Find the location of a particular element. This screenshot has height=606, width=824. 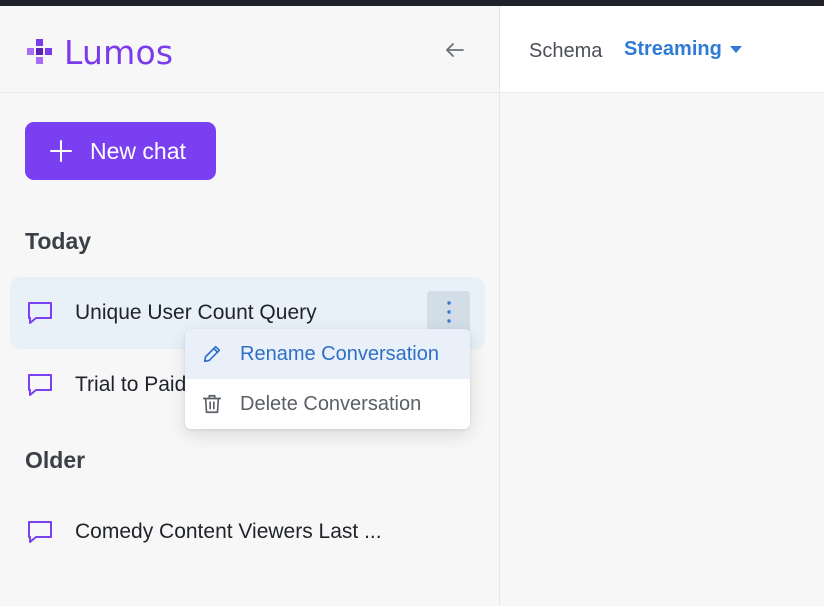

delete-conversation-menu-item: Delete Conversation is located at coordinates (327, 404).